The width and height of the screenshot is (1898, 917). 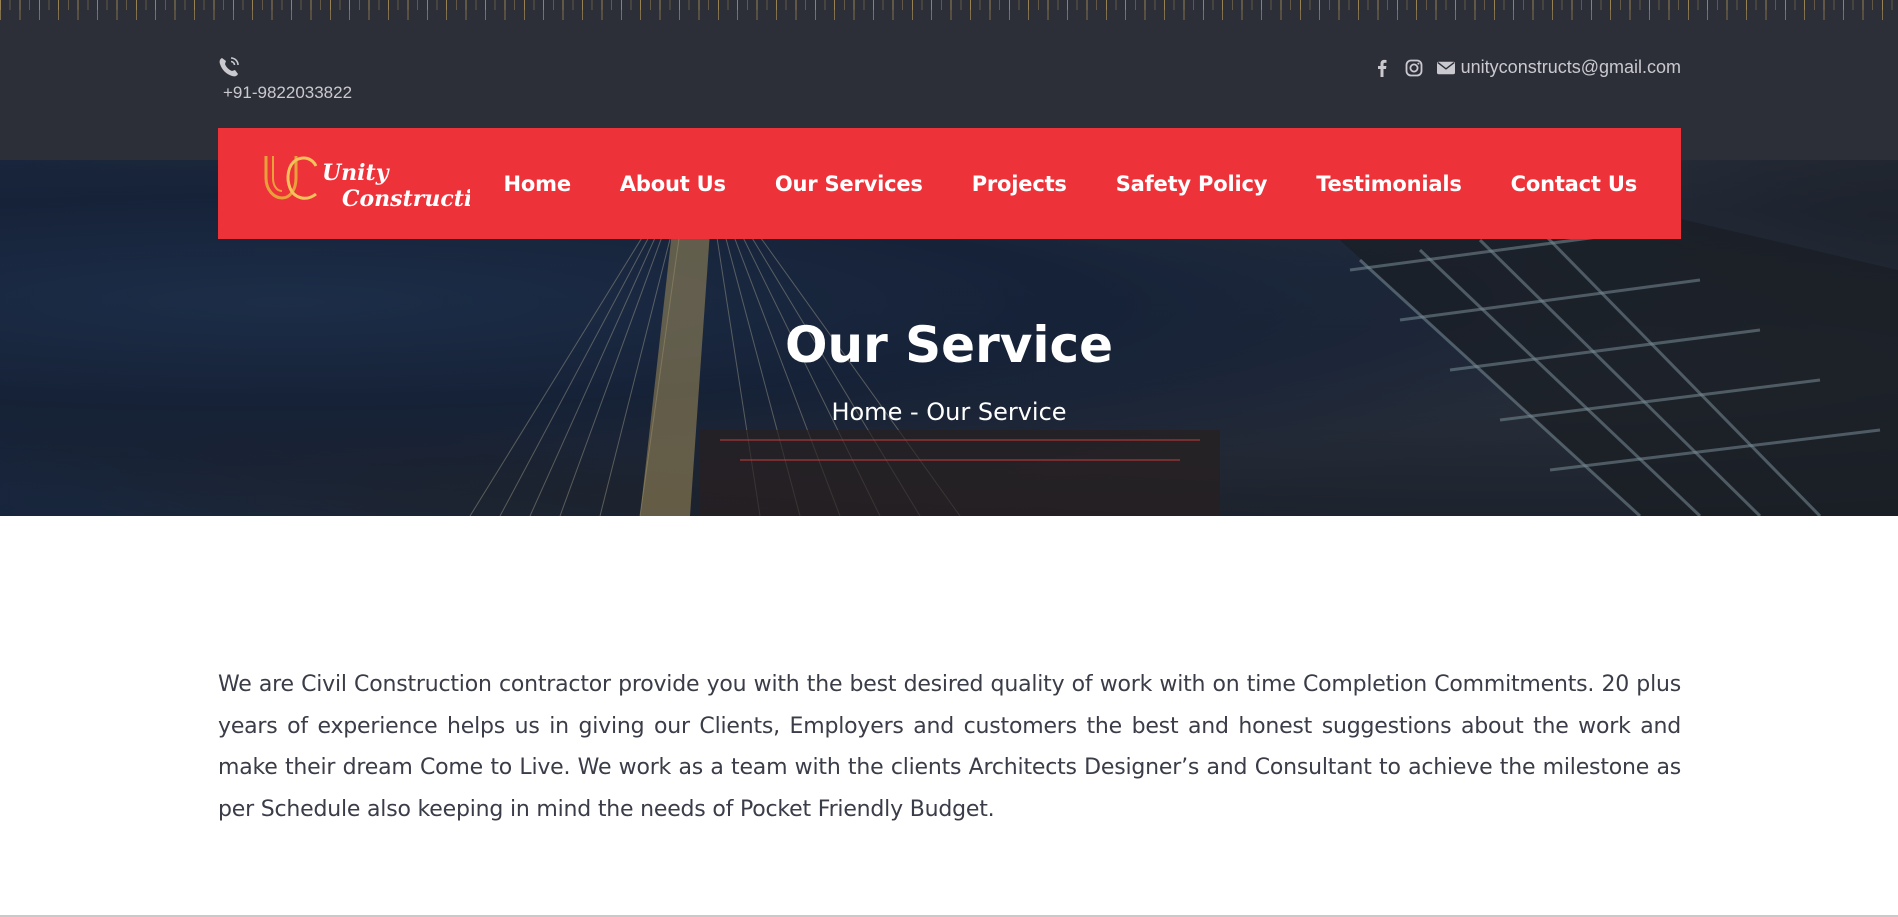 I want to click on breadcrumb: Home - Our Service, so click(x=949, y=412).